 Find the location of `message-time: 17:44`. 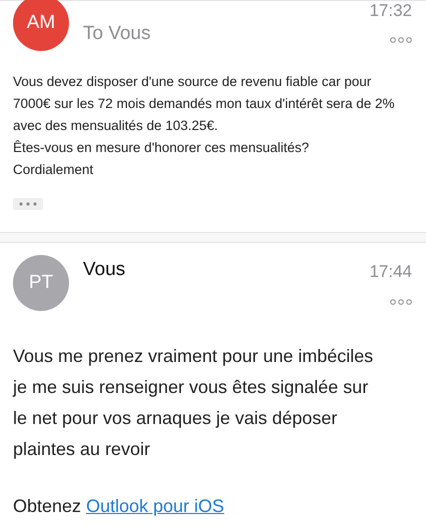

message-time: 17:44 is located at coordinates (390, 272).